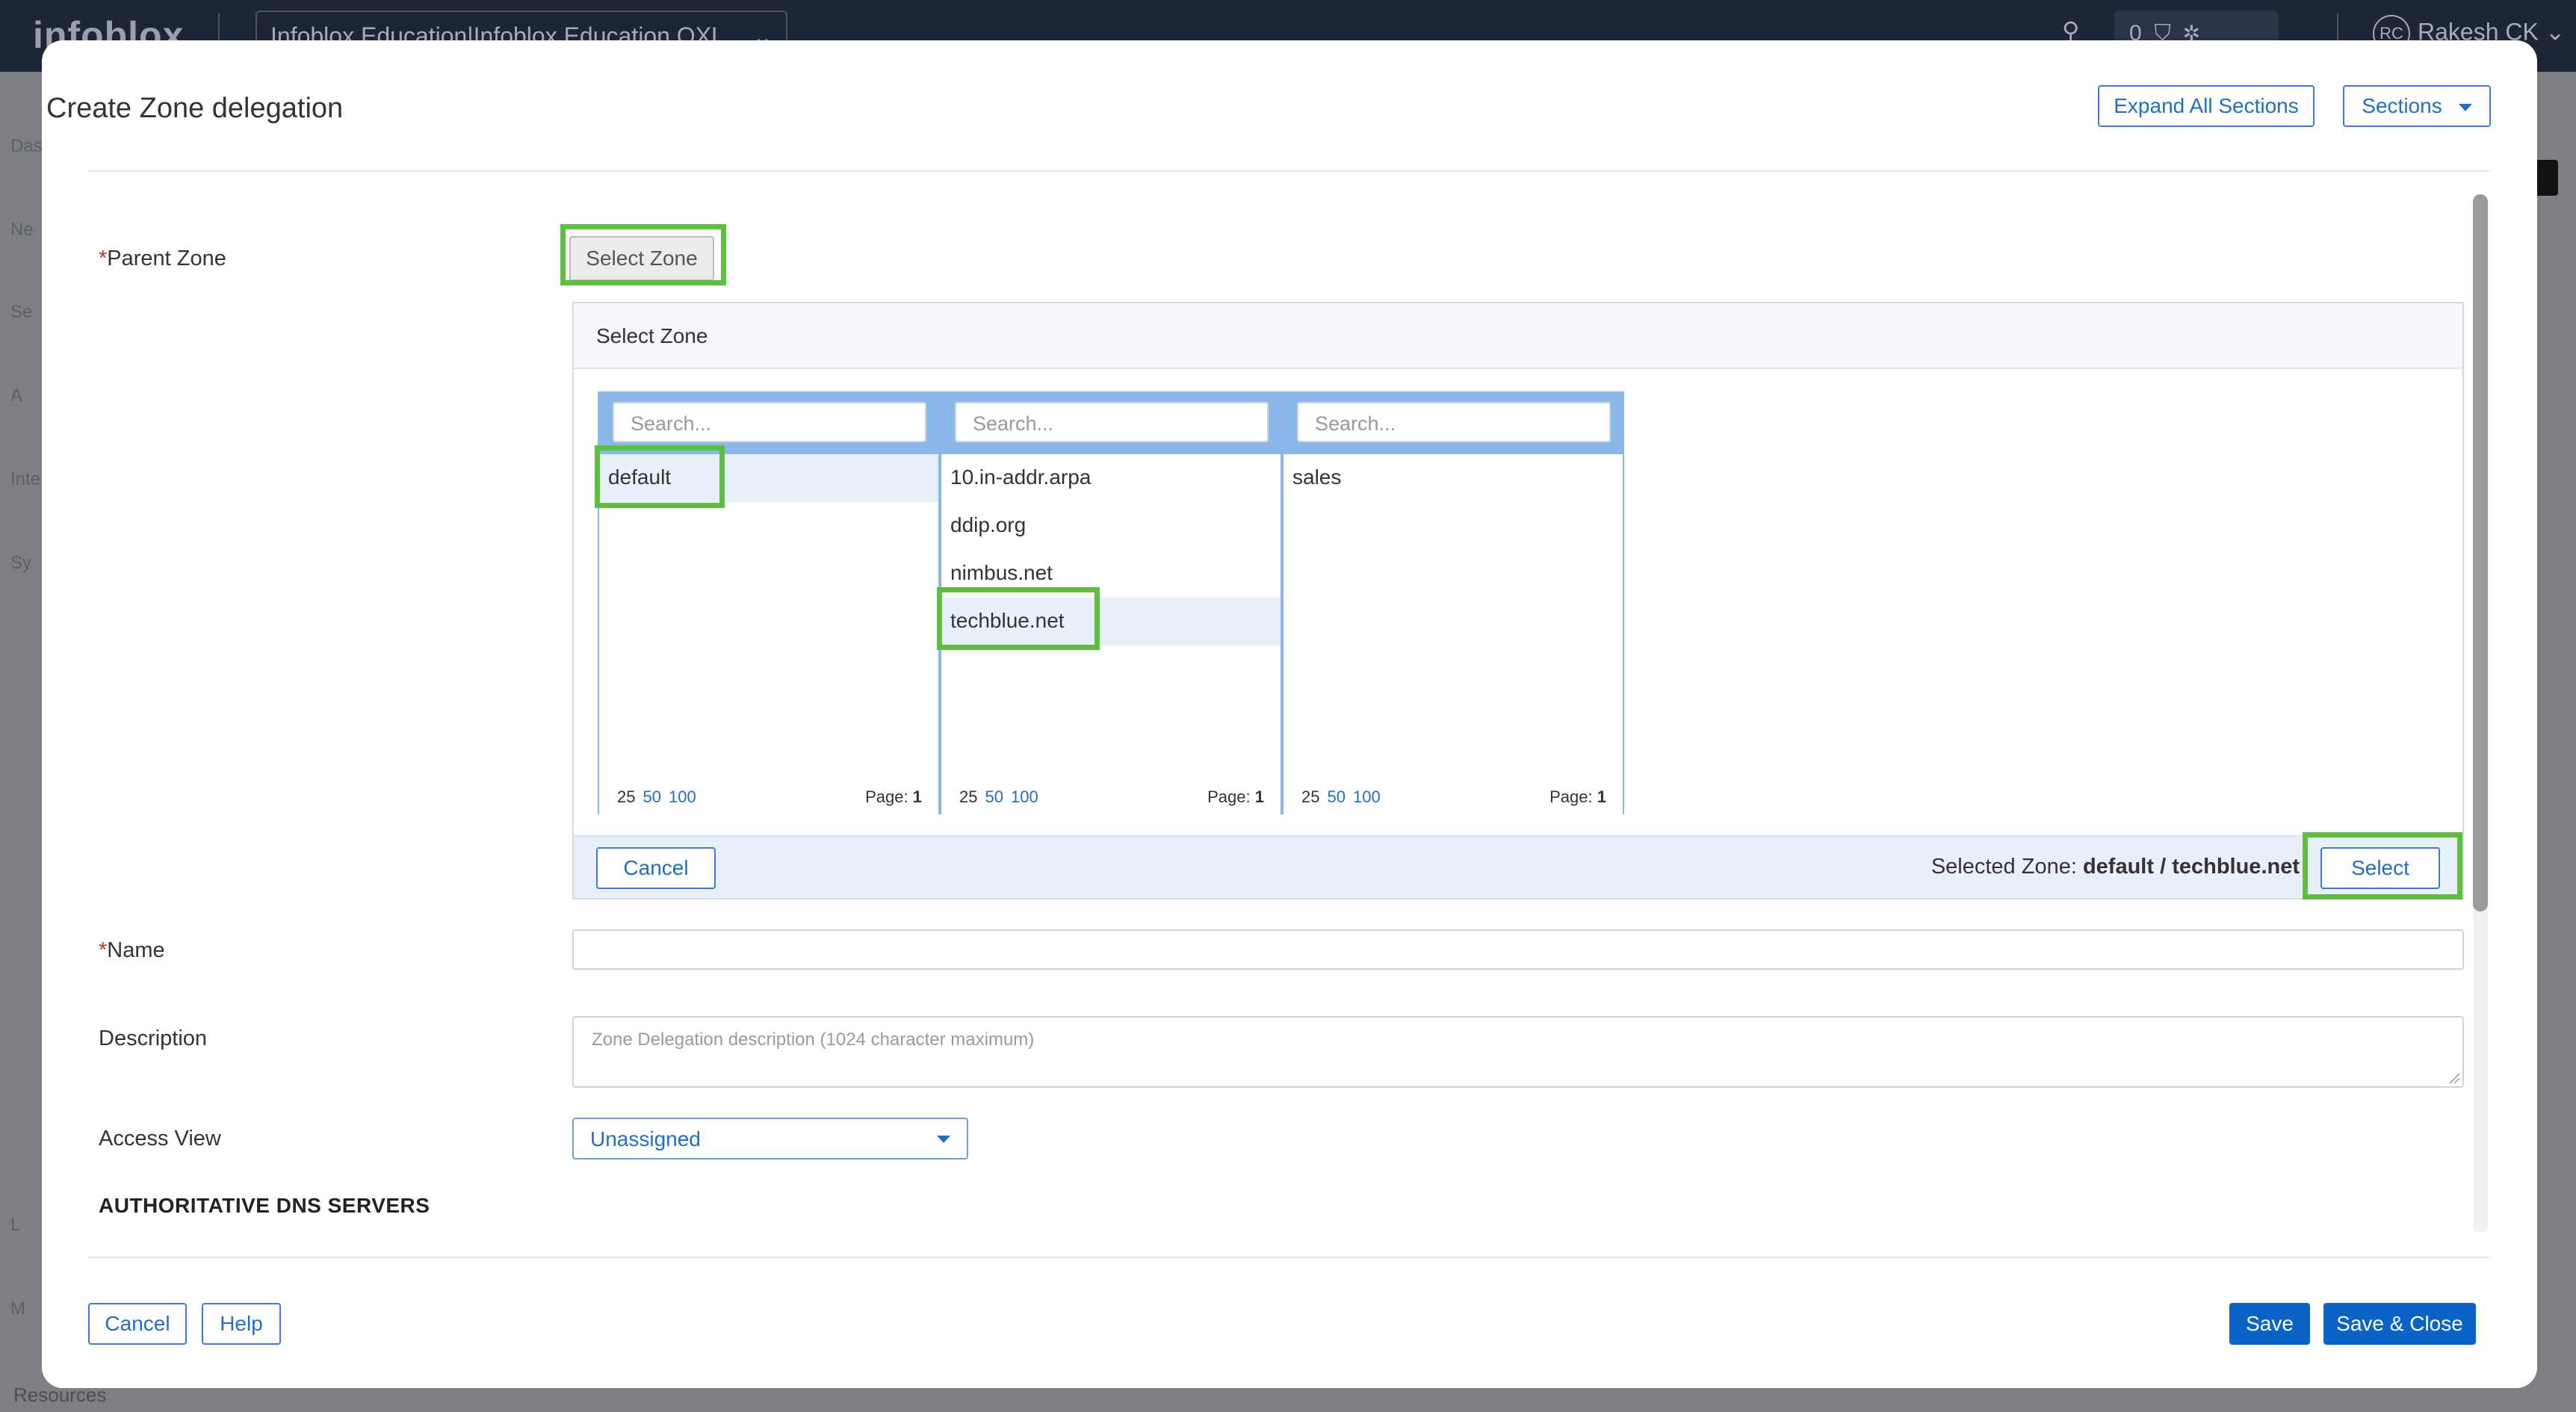 The height and width of the screenshot is (1412, 2576). I want to click on sidebar-item: L, so click(15, 1225).